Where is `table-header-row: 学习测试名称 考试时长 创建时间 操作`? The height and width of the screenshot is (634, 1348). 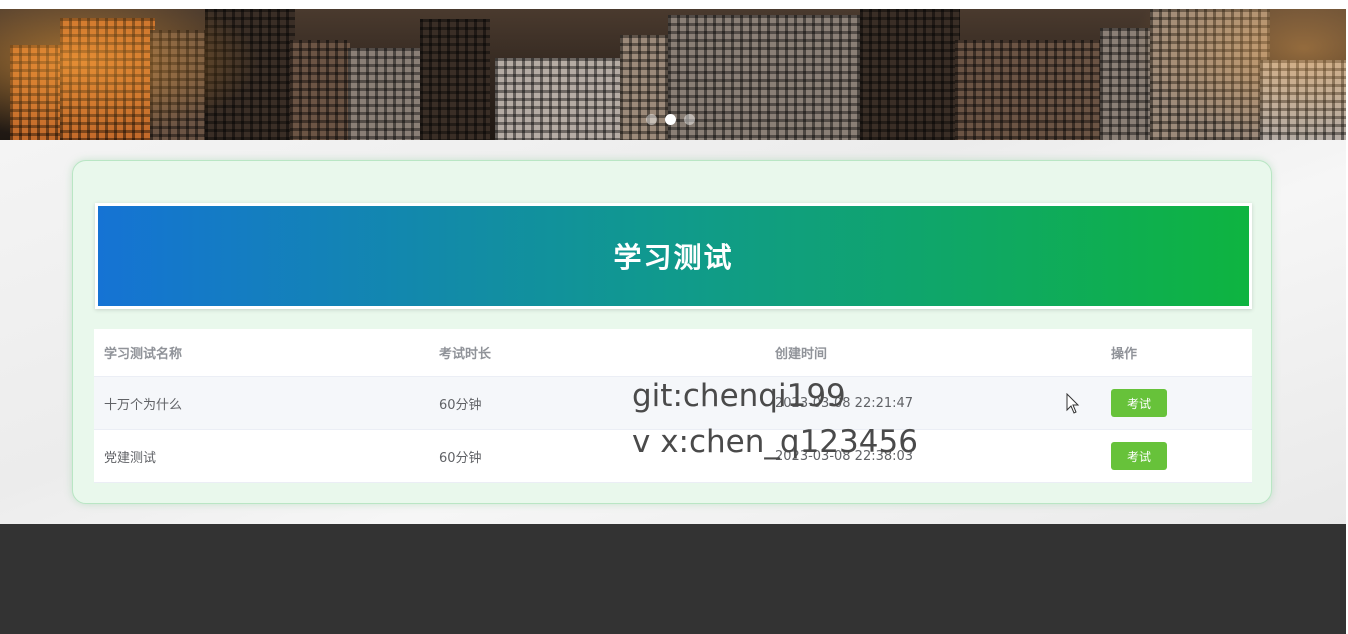
table-header-row: 学习测试名称 考试时长 创建时间 操作 is located at coordinates (673, 353).